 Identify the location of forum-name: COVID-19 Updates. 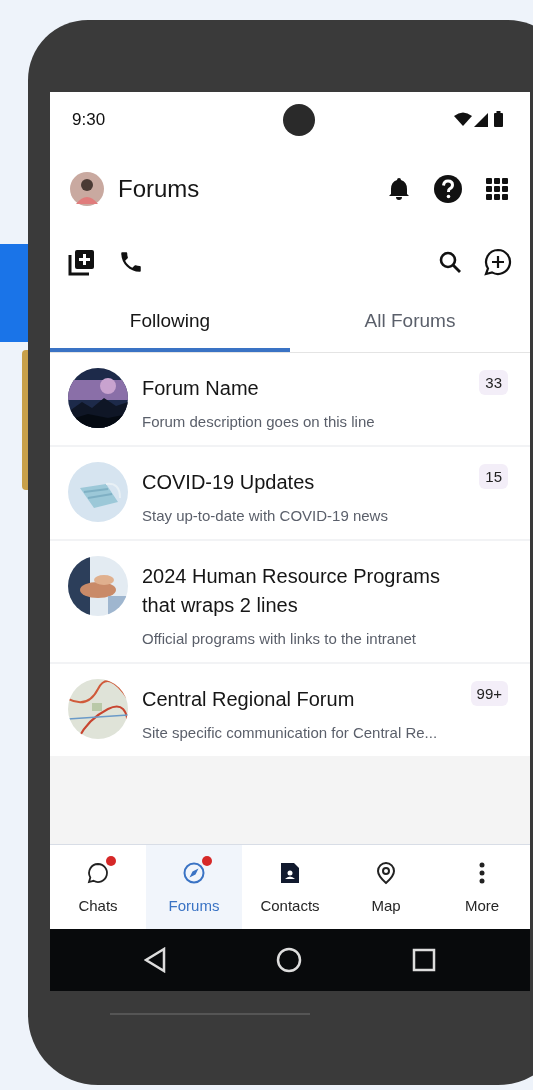
(229, 482).